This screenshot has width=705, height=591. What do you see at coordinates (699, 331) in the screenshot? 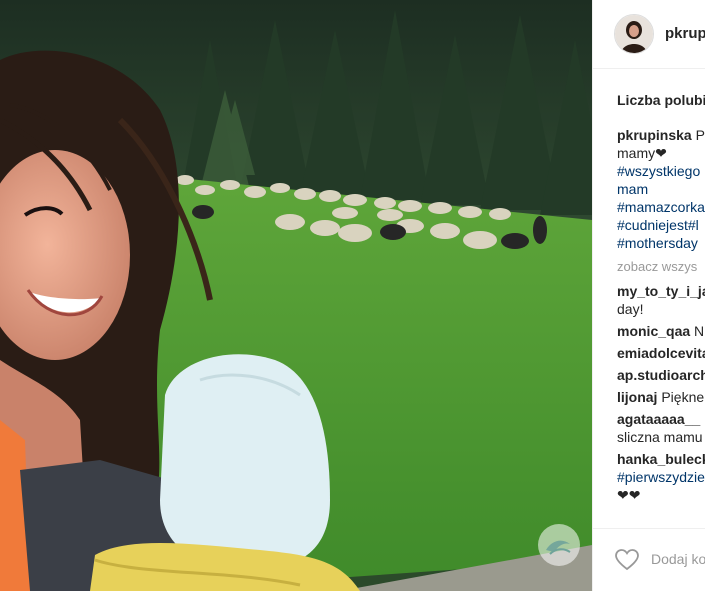
I see `comment-text: N` at bounding box center [699, 331].